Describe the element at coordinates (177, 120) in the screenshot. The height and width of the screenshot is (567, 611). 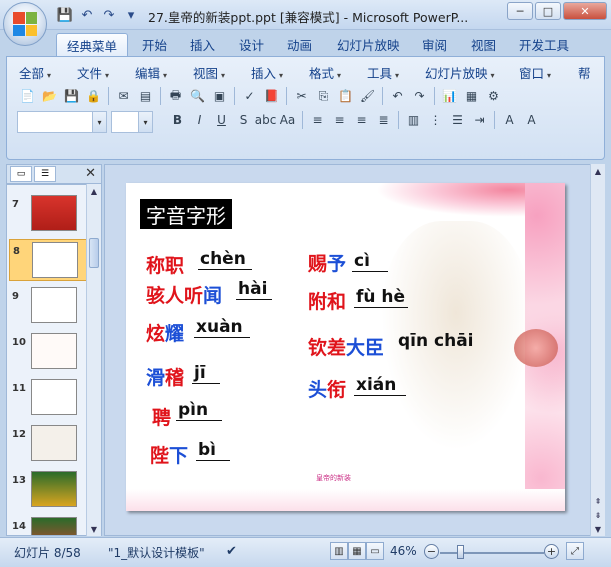
I see `bold-icon: B` at that location.